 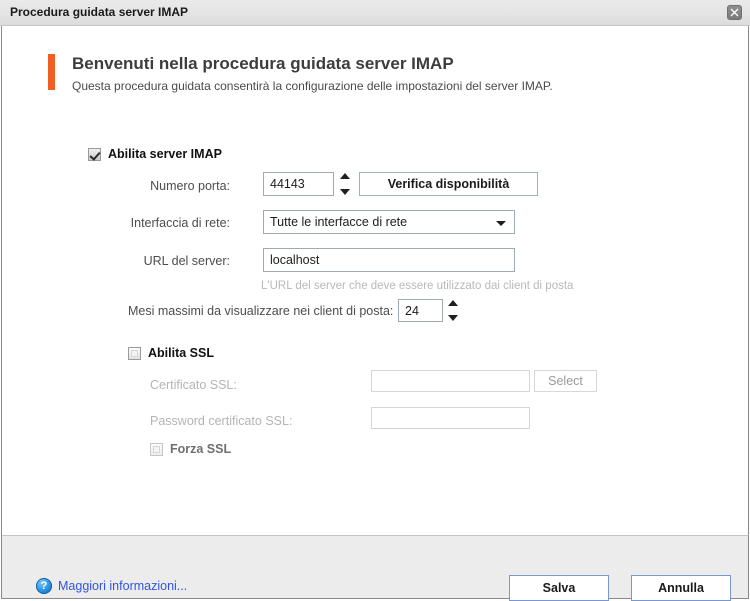 I want to click on accent-bar, so click(x=51, y=72).